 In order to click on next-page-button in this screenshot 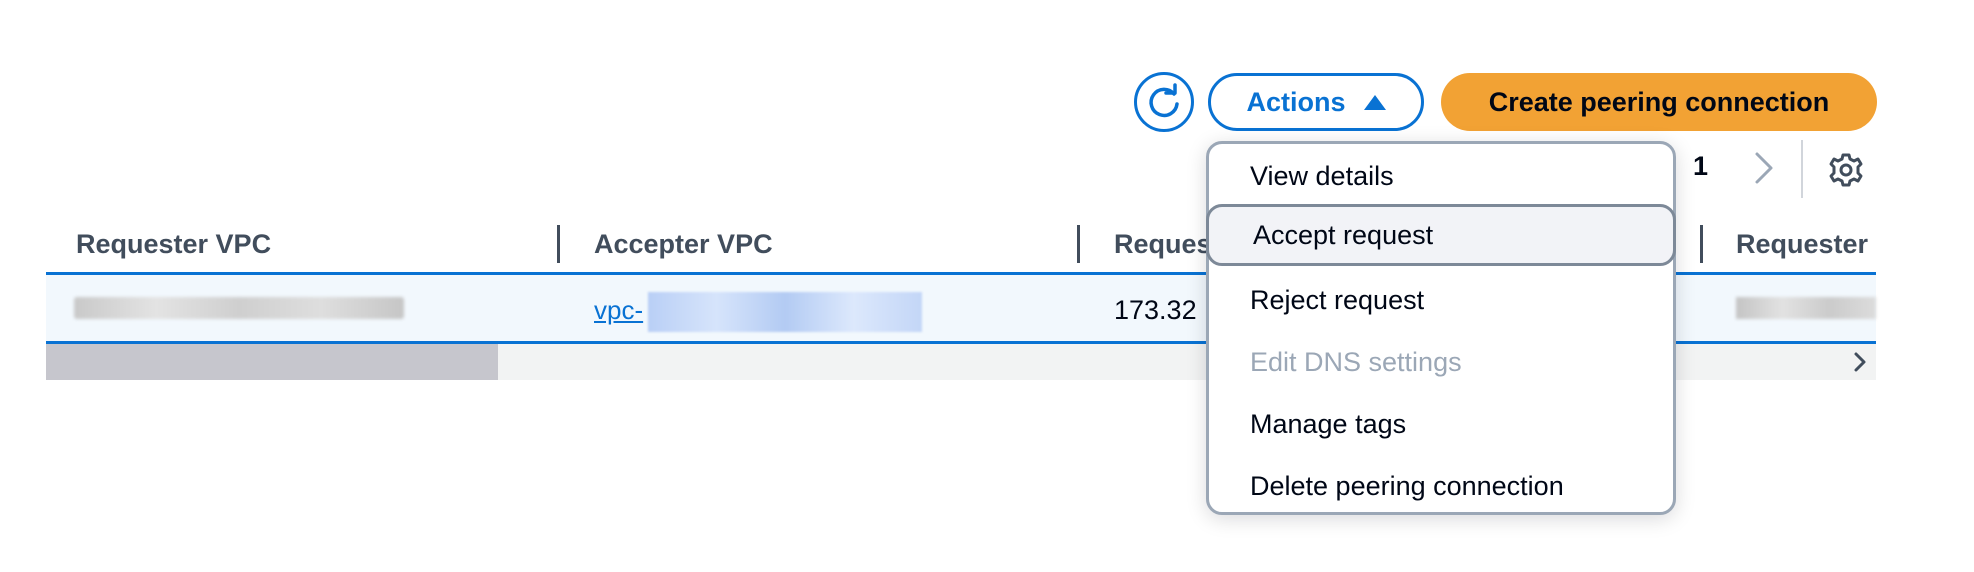, I will do `click(1764, 168)`.